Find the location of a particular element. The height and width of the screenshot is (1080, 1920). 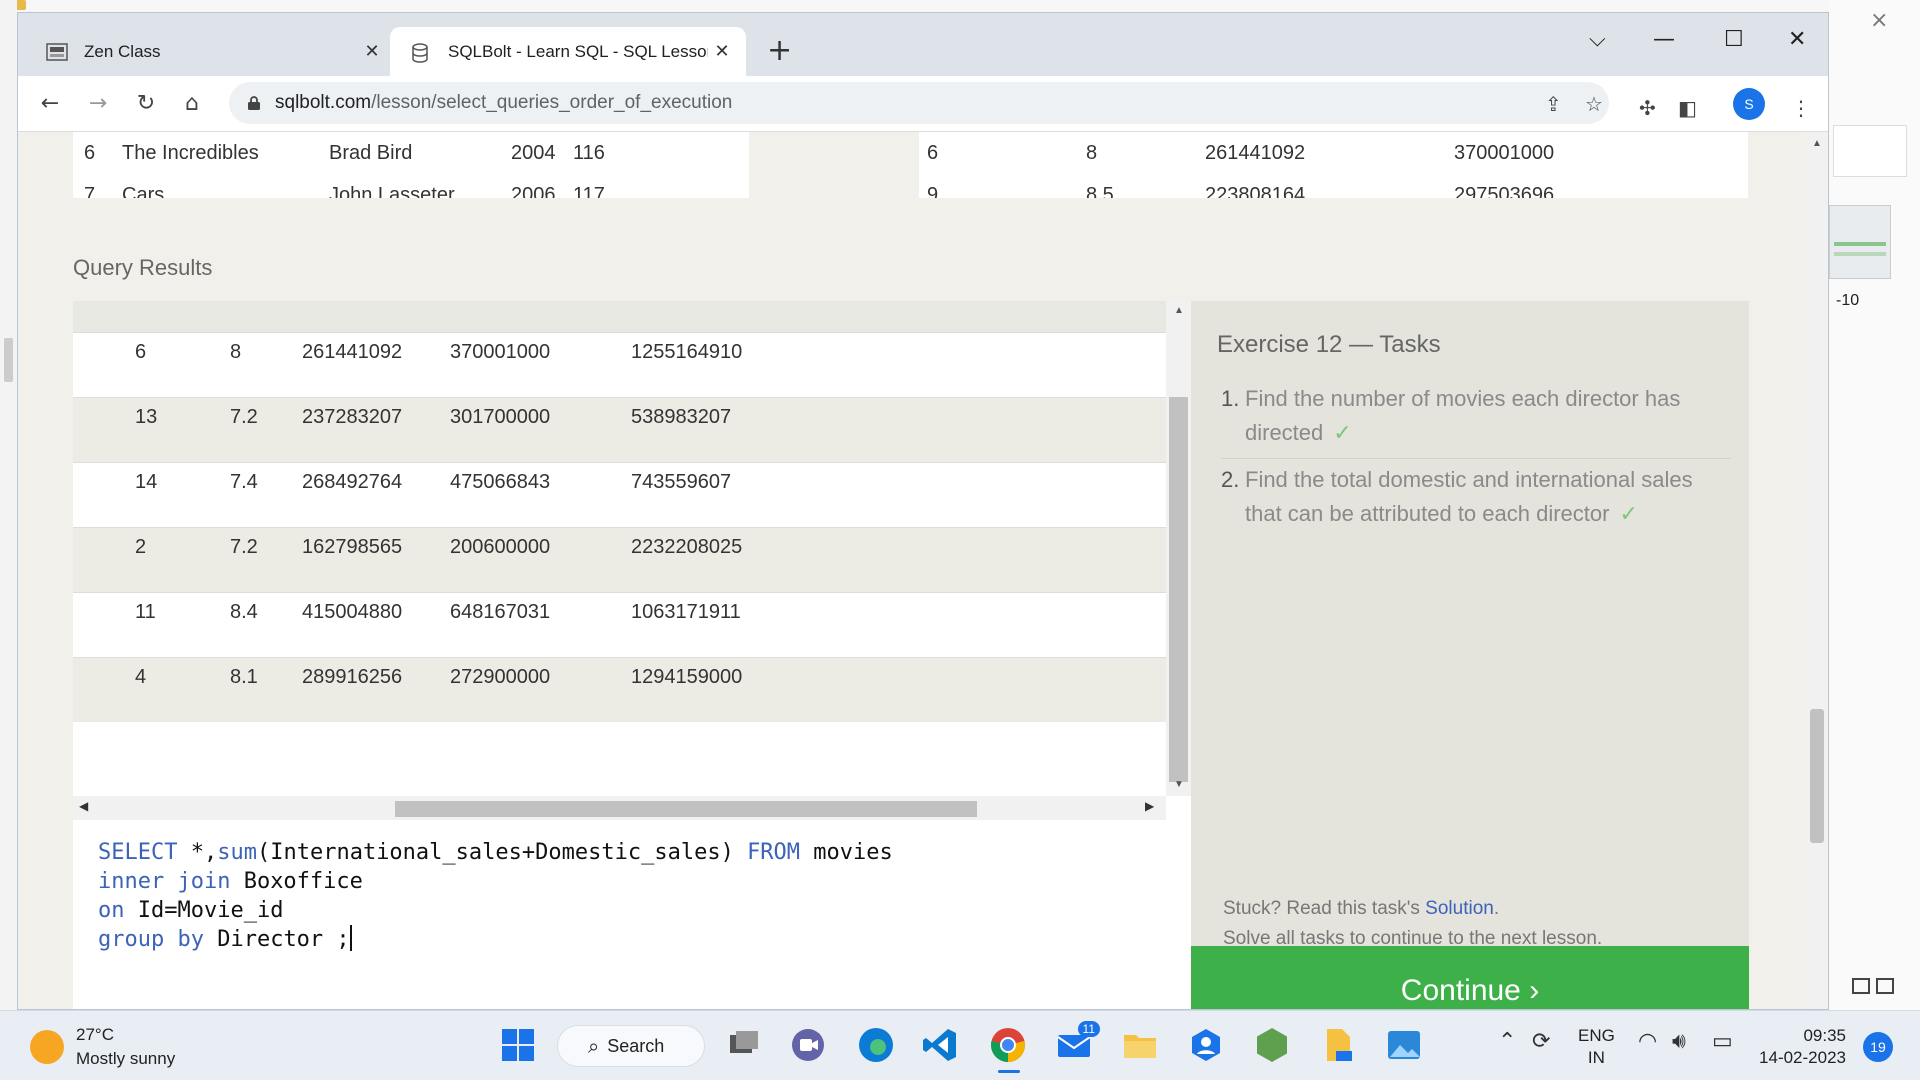

cell-domestic-sales: 223808164 is located at coordinates (1255, 191).